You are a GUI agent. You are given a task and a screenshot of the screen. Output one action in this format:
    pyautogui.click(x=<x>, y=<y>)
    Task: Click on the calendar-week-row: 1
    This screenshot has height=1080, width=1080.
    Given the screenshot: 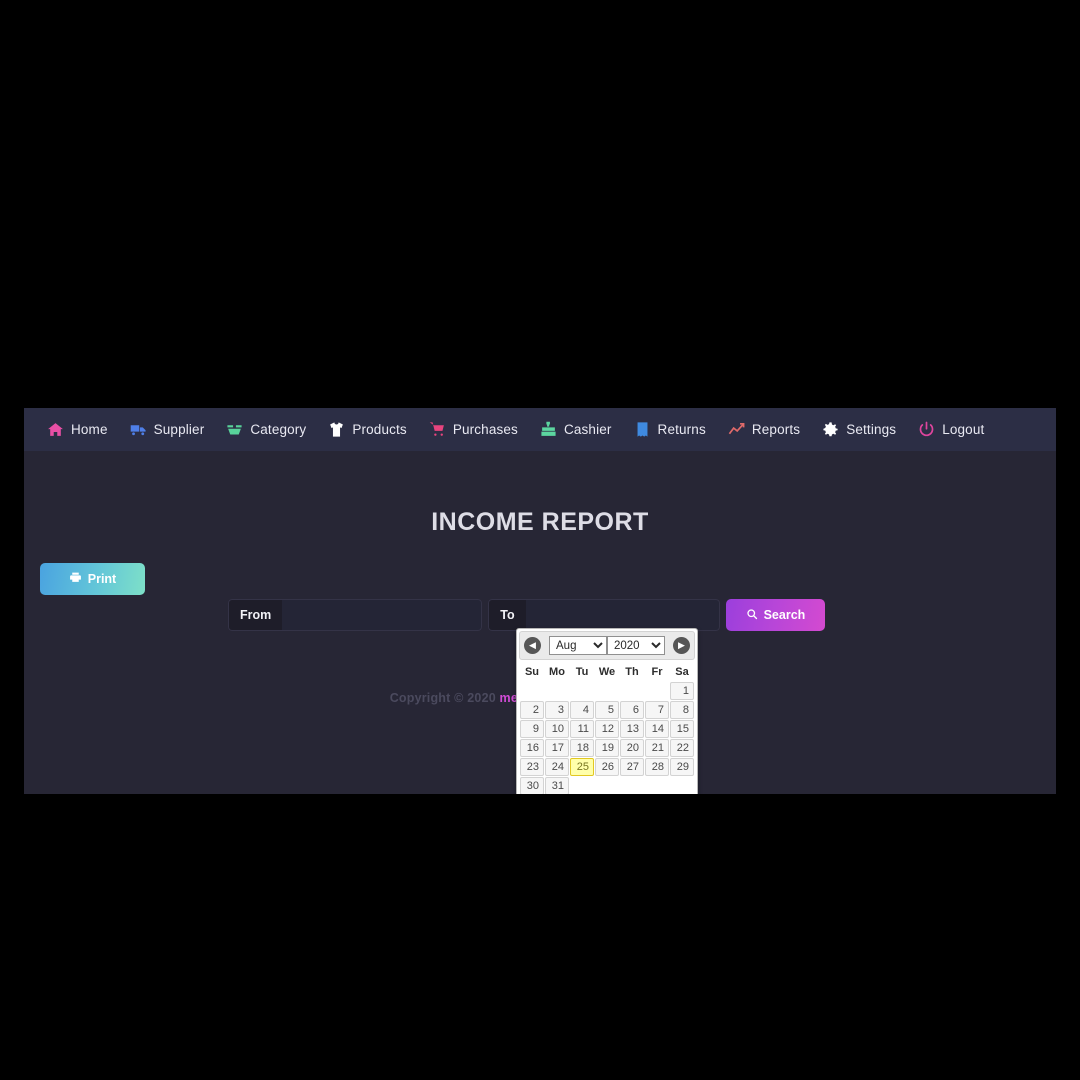 What is the action you would take?
    pyautogui.click(x=607, y=691)
    